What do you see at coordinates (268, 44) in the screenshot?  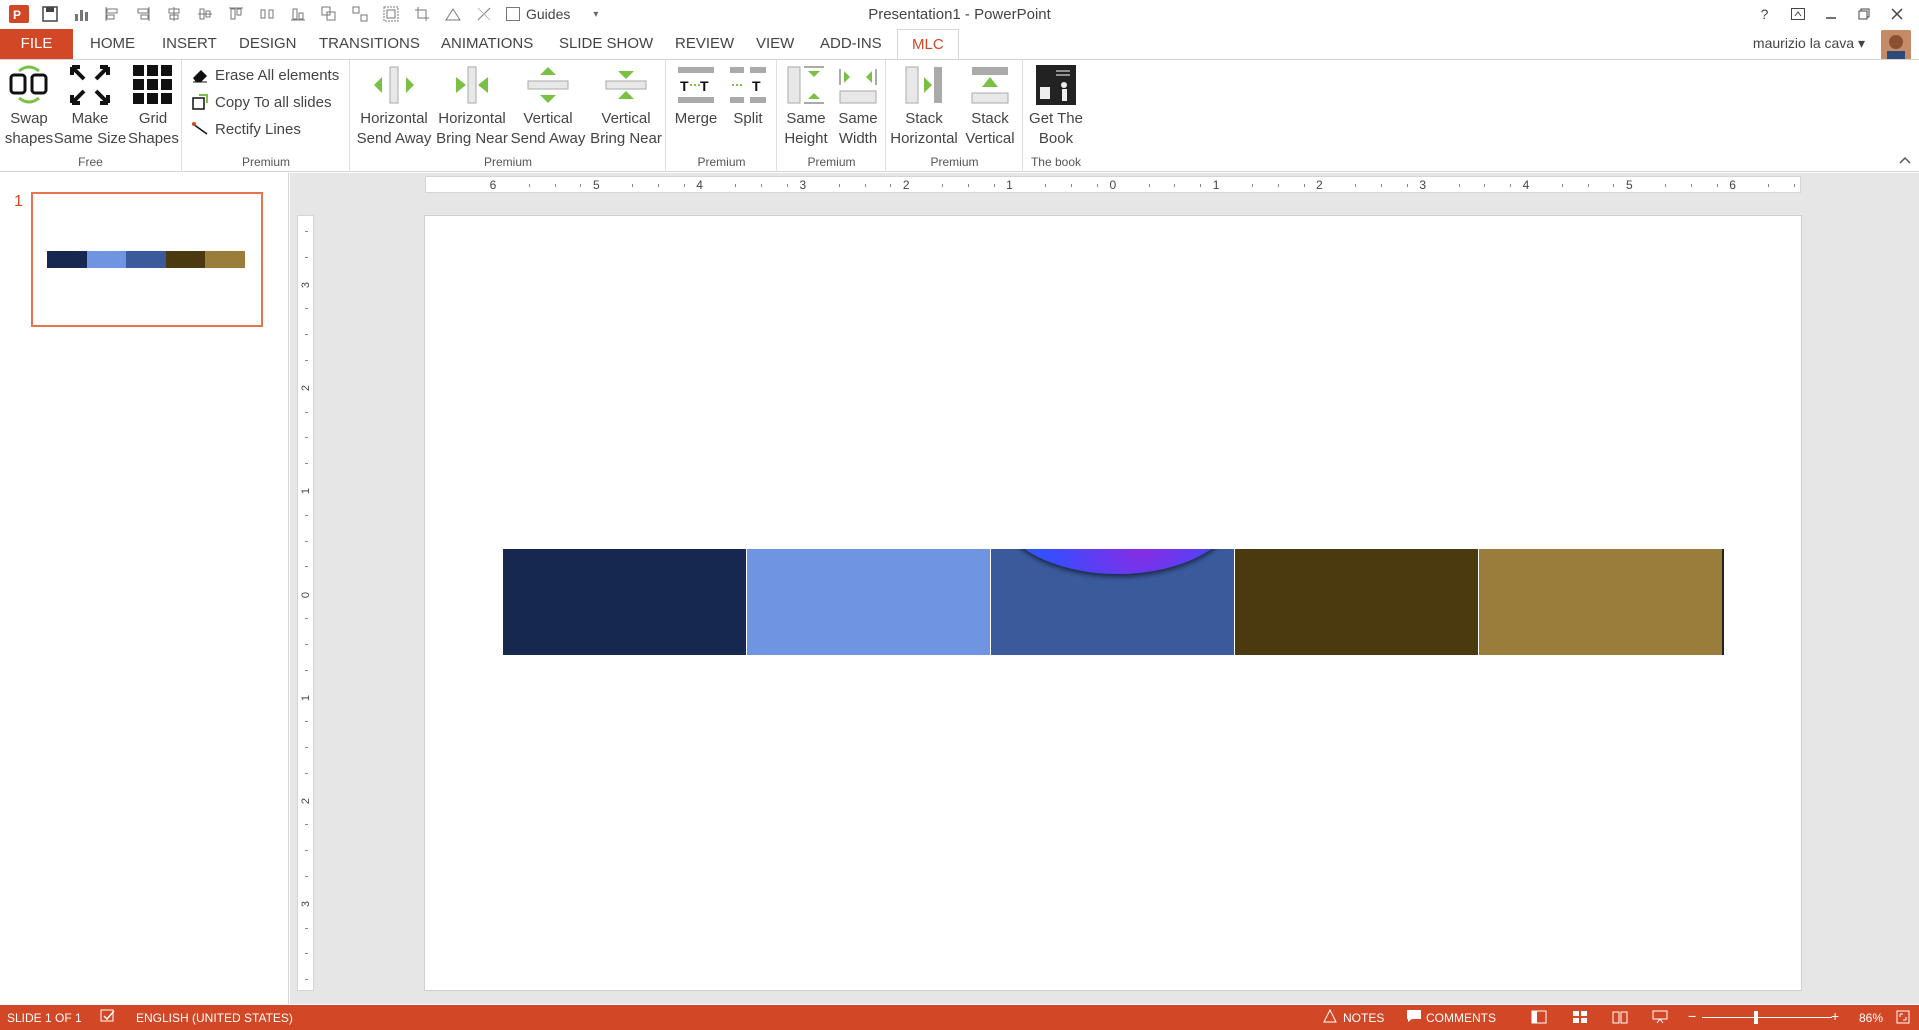 I see `tab-design: DESIGN` at bounding box center [268, 44].